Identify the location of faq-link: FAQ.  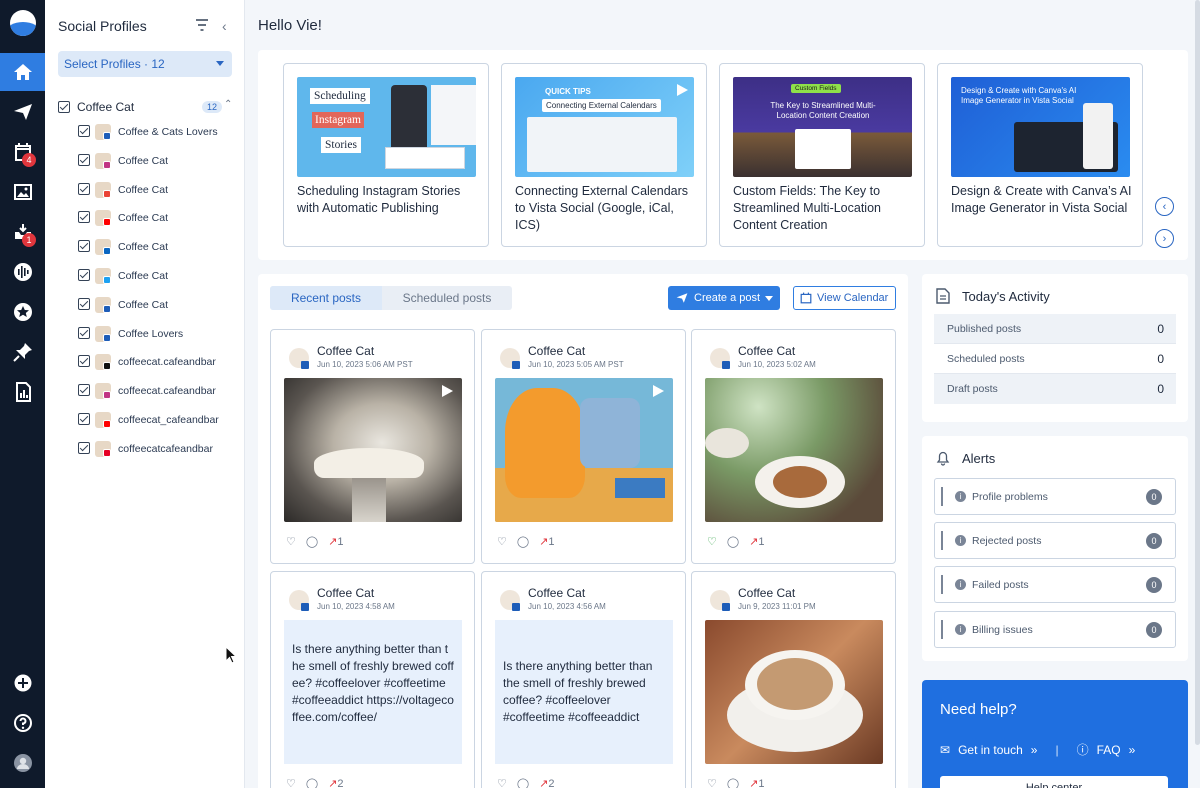
(1109, 750).